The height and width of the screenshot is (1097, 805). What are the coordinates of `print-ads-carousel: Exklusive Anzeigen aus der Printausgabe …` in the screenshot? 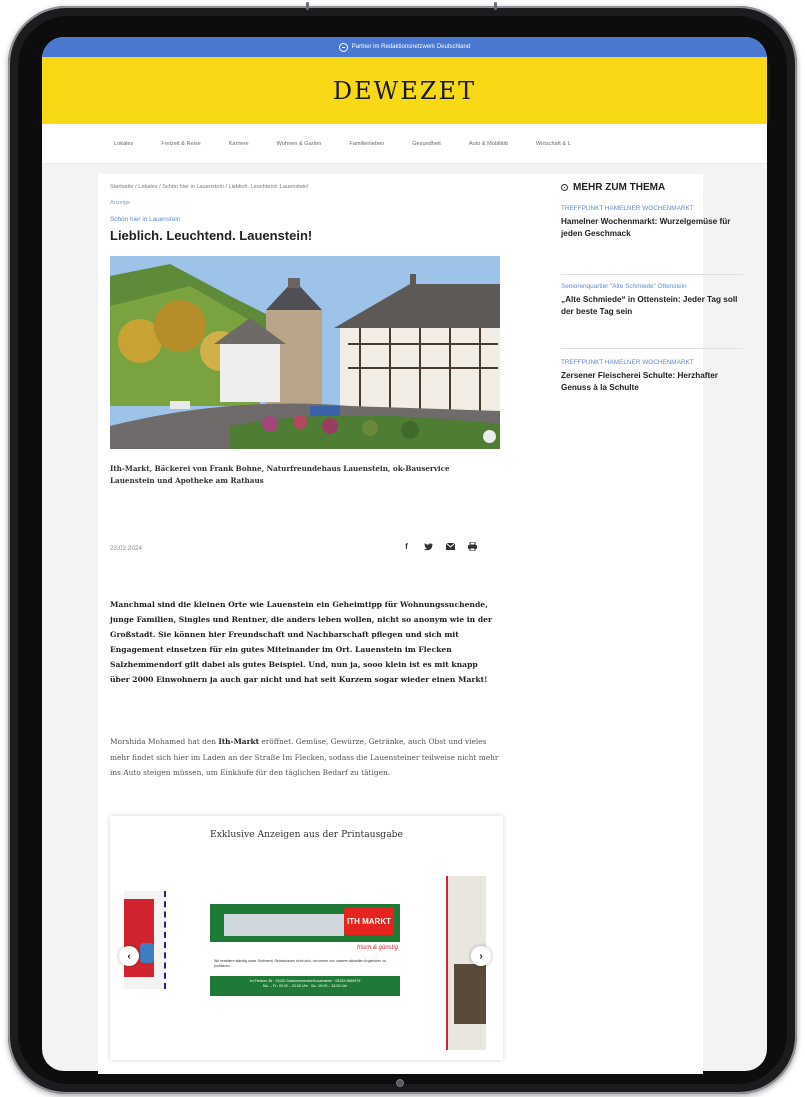 It's located at (306, 938).